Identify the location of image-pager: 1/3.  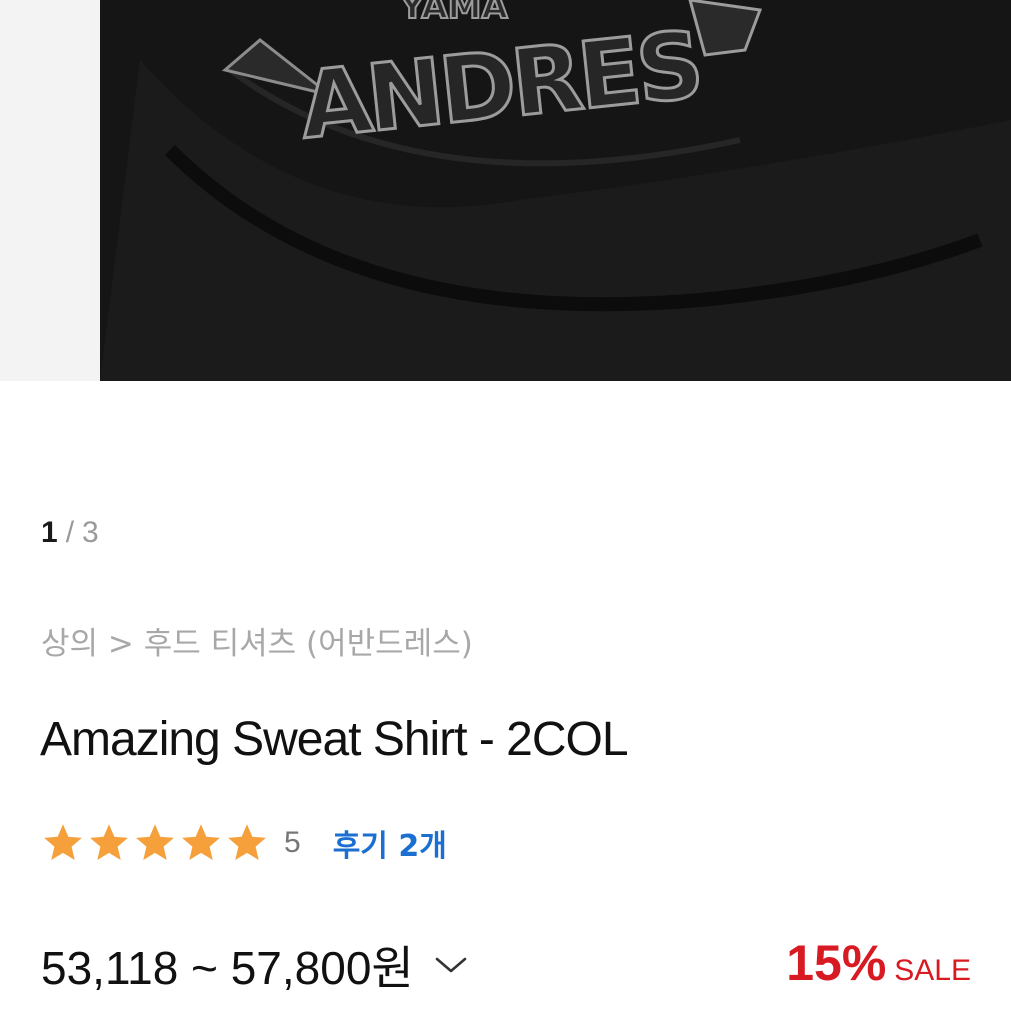
(70, 533).